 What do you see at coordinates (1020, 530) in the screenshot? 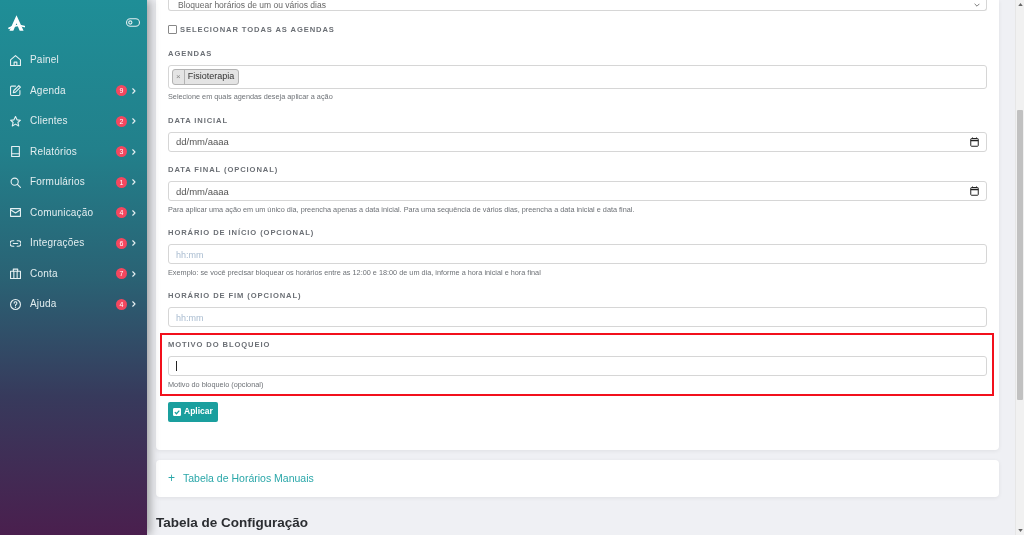
I see `scroll-down-arrow-icon` at bounding box center [1020, 530].